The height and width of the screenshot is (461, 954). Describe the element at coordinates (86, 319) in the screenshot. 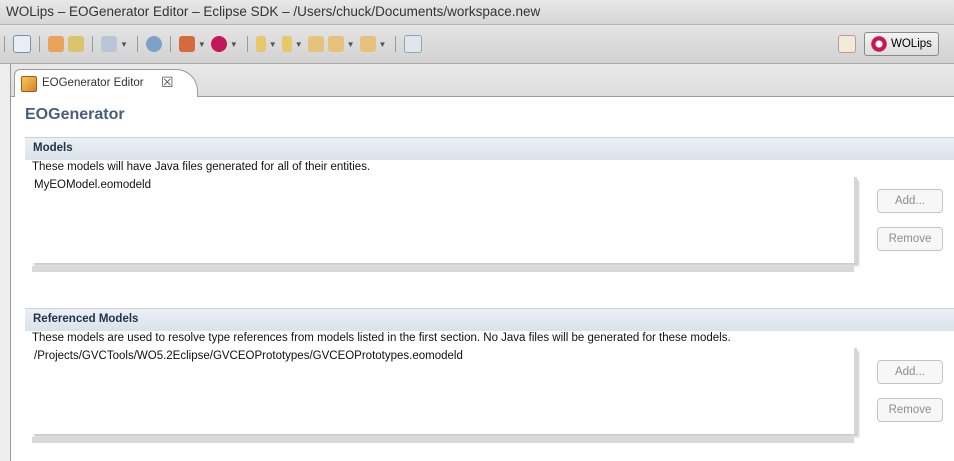

I see `section-title: Referenced Models` at that location.